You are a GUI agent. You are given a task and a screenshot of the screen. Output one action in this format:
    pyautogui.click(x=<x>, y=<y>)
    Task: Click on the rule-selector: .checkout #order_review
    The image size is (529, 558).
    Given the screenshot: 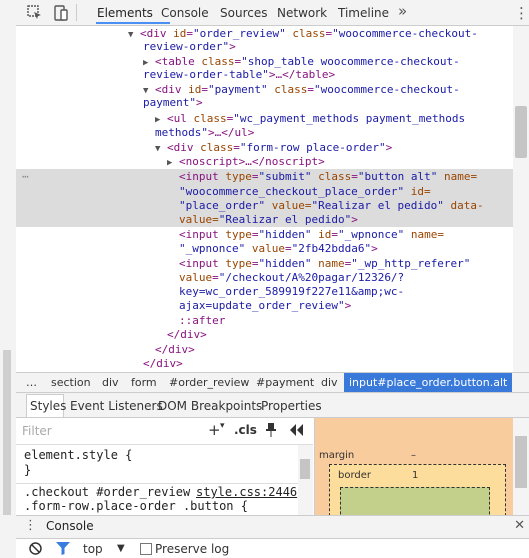 What is the action you would take?
    pyautogui.click(x=107, y=492)
    